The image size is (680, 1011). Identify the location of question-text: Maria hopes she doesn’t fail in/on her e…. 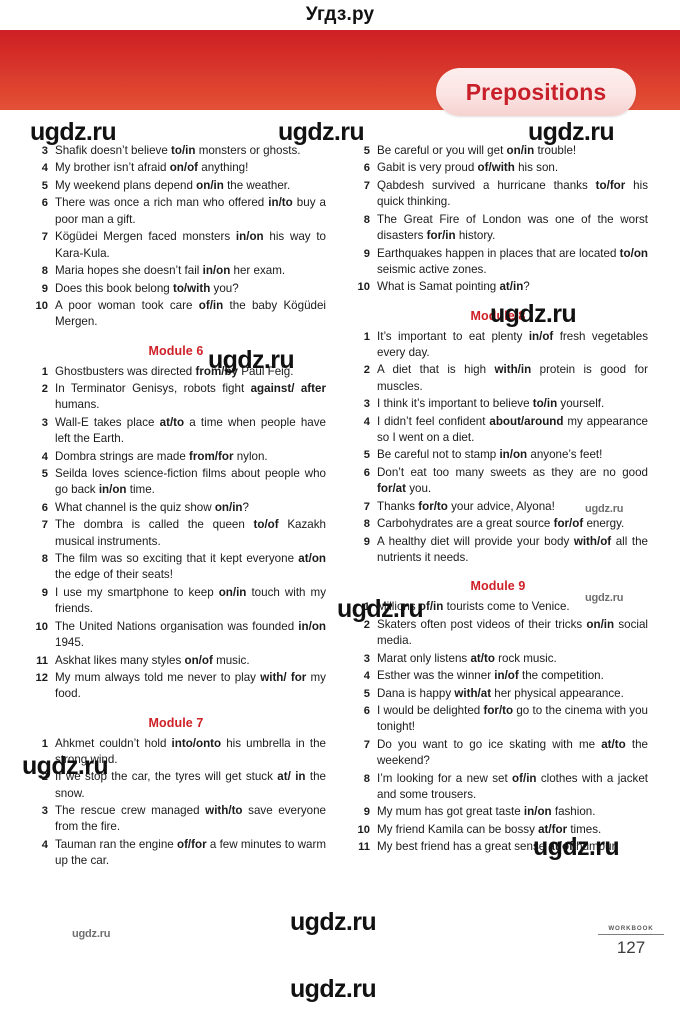
(190, 271).